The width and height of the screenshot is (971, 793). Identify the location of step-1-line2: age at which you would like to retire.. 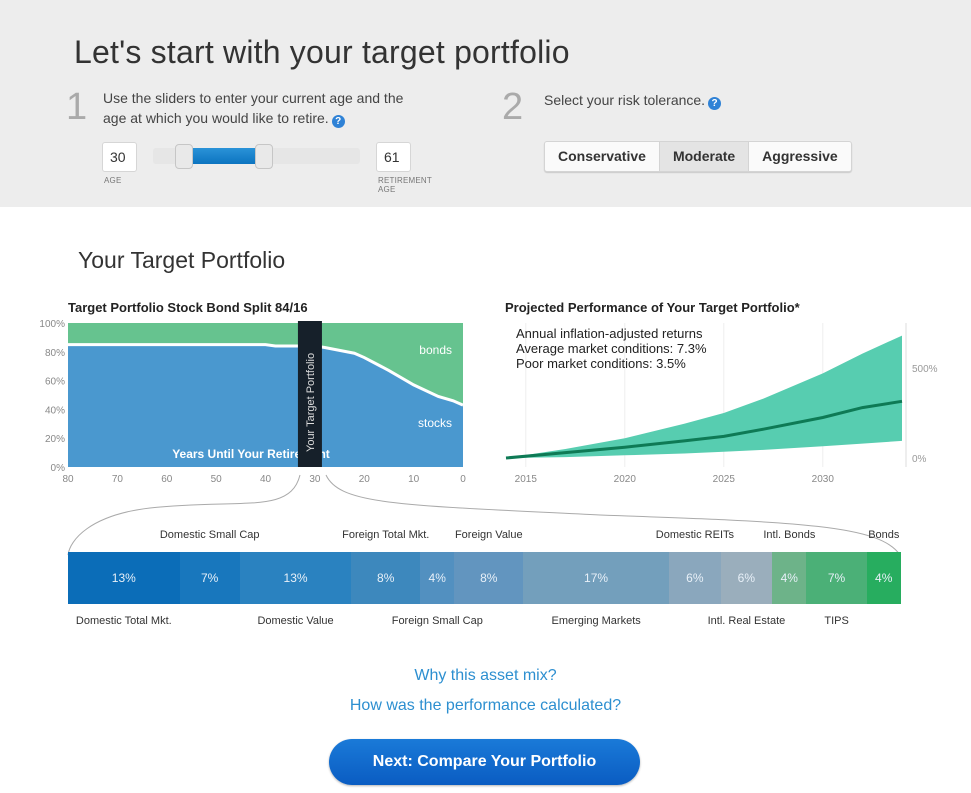
(216, 118).